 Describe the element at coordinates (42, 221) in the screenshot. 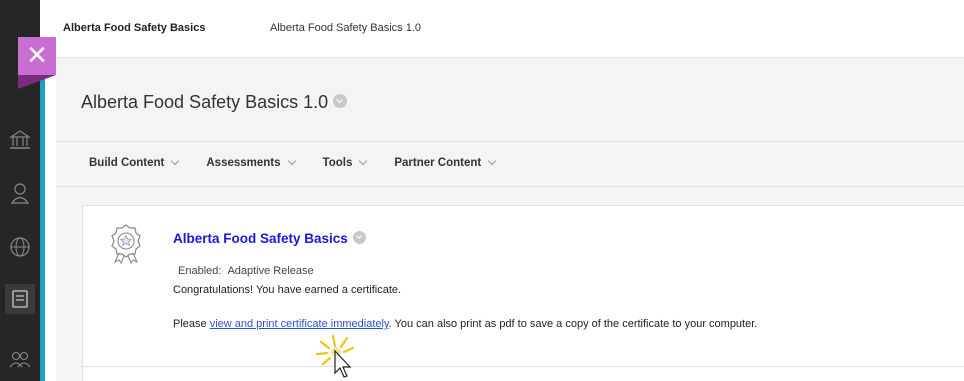

I see `rail-accent-stripe` at that location.